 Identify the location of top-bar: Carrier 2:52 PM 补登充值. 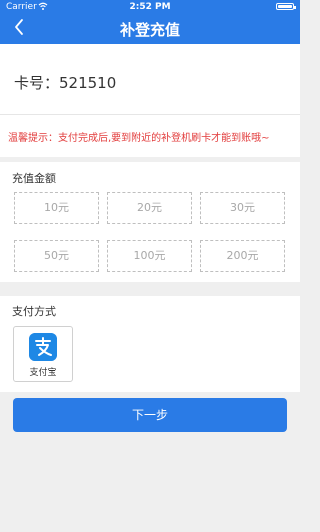
(150, 22).